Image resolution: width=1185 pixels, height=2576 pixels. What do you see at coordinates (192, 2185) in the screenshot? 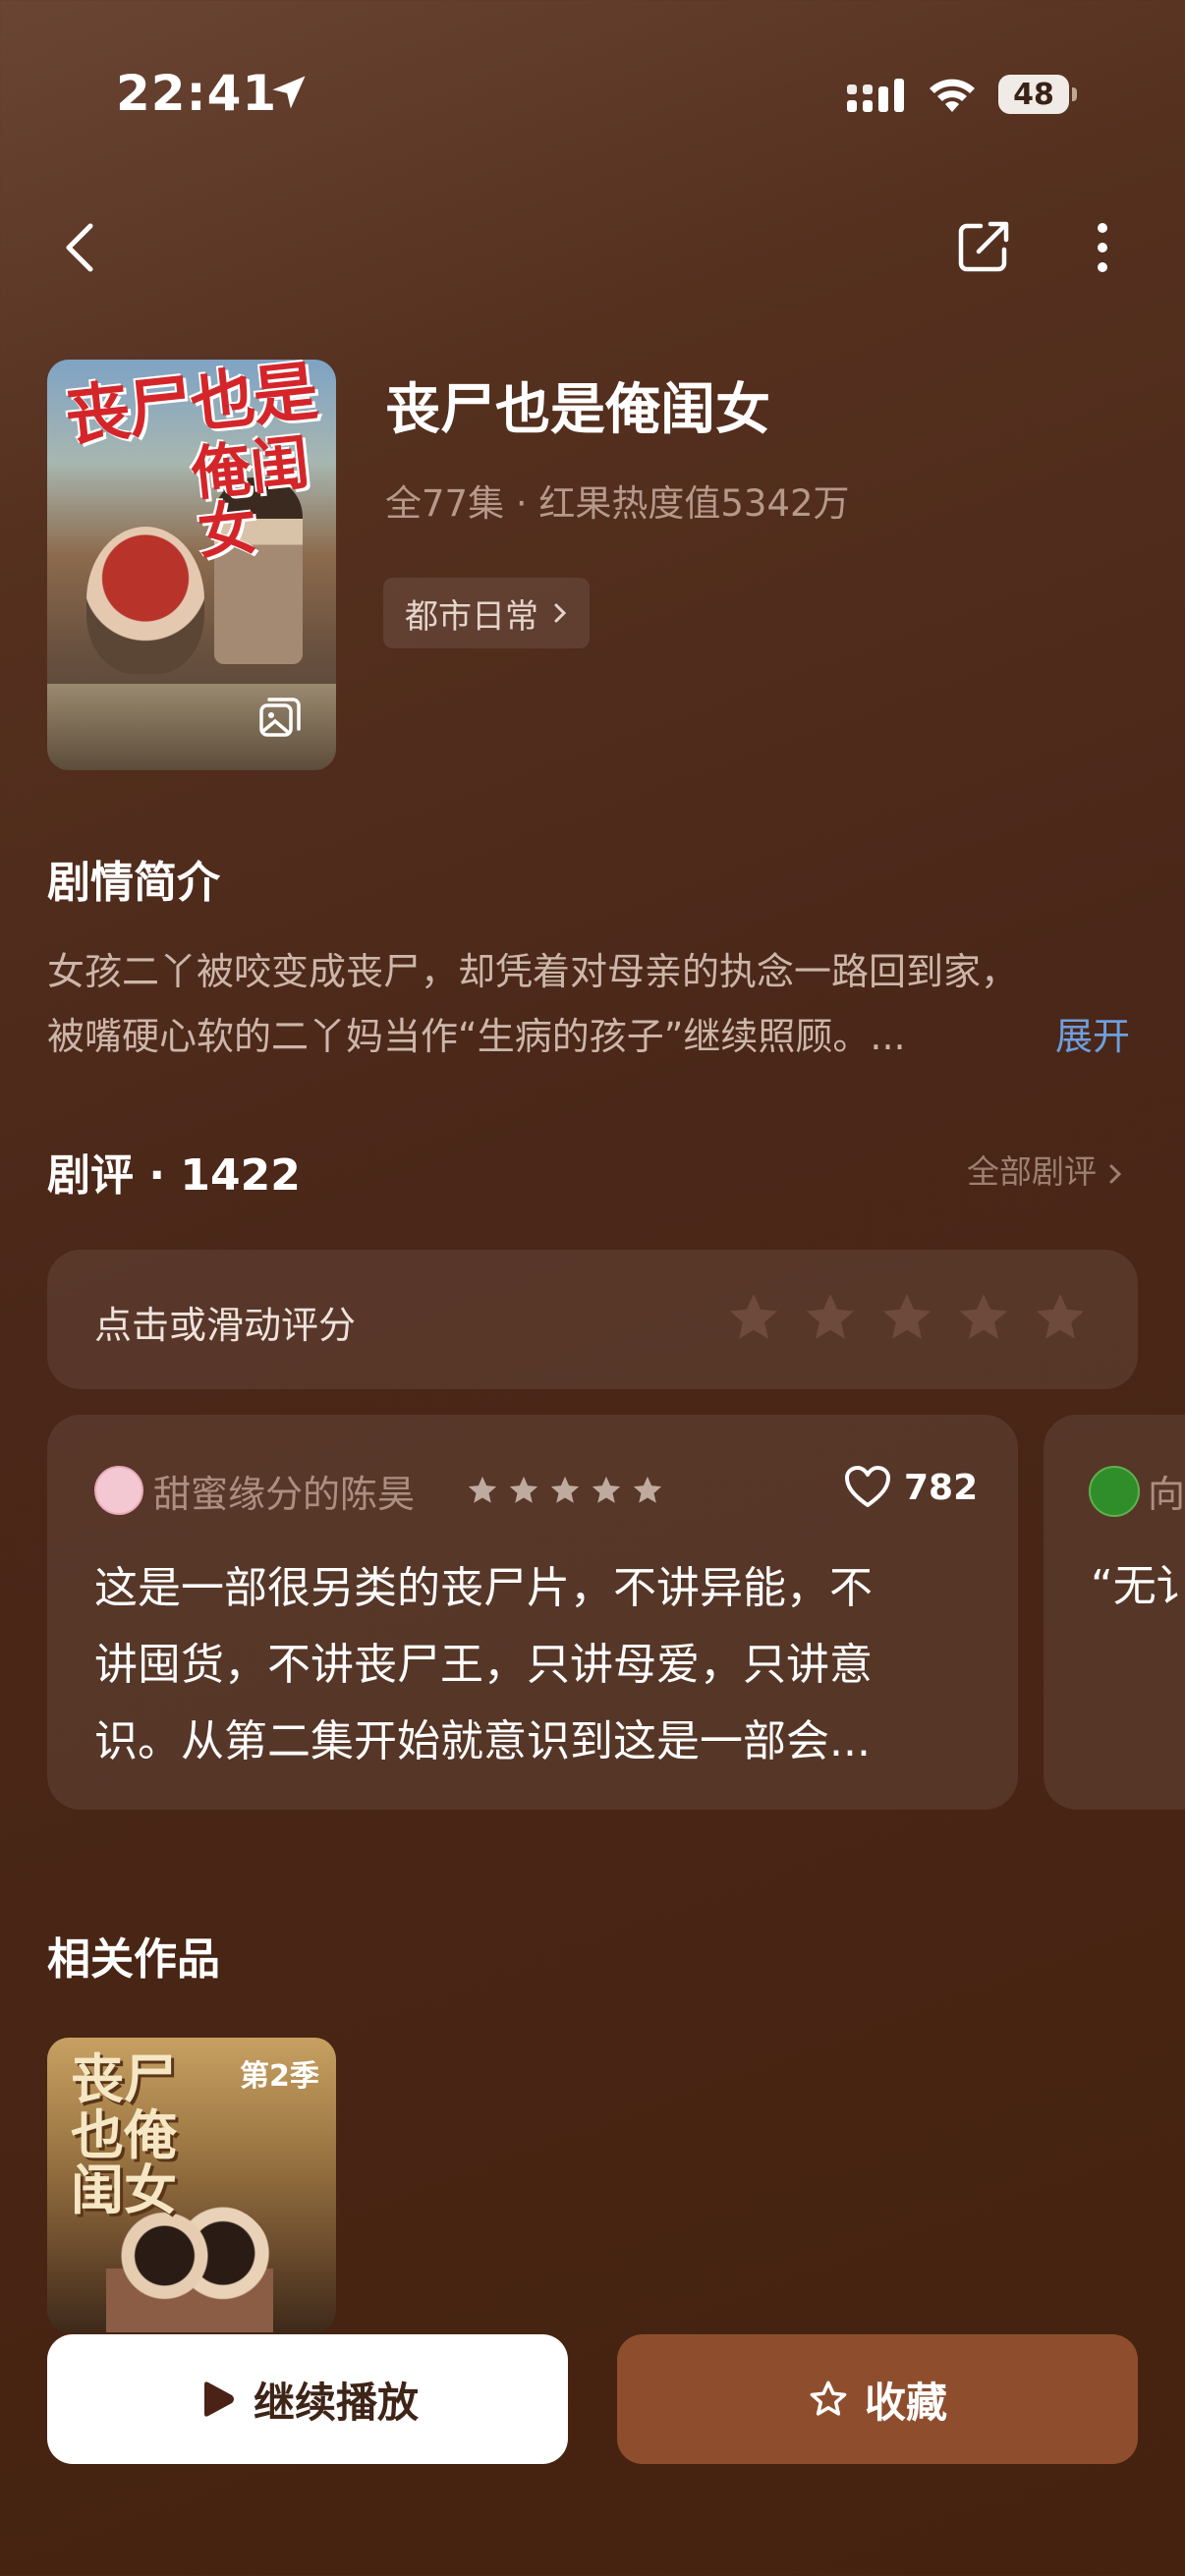
I see `related-poster: 丧尸也俺闺女 第2季` at bounding box center [192, 2185].